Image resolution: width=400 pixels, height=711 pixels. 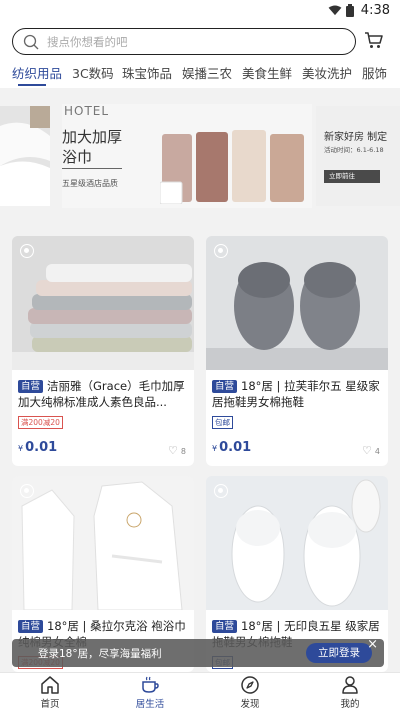 What do you see at coordinates (147, 72) in the screenshot?
I see `tab-jewelry: 珠宝饰品` at bounding box center [147, 72].